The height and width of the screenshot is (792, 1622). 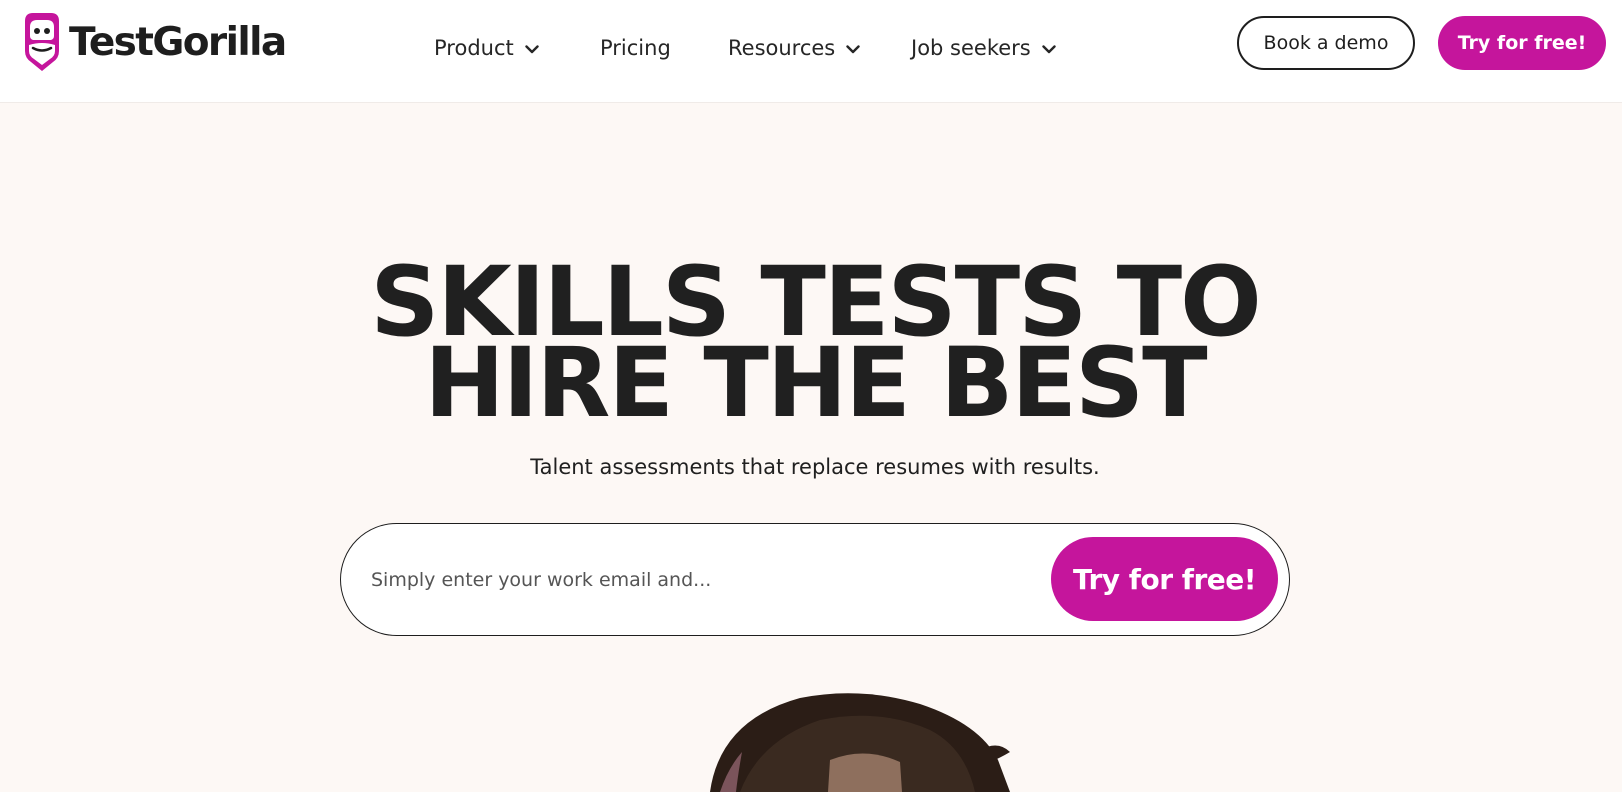 I want to click on hero-person-photo, so click(x=860, y=741).